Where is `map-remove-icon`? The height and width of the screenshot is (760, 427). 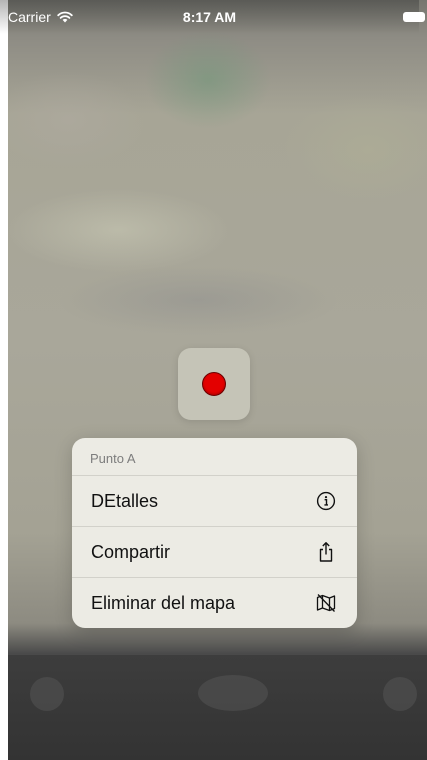
map-remove-icon is located at coordinates (326, 603).